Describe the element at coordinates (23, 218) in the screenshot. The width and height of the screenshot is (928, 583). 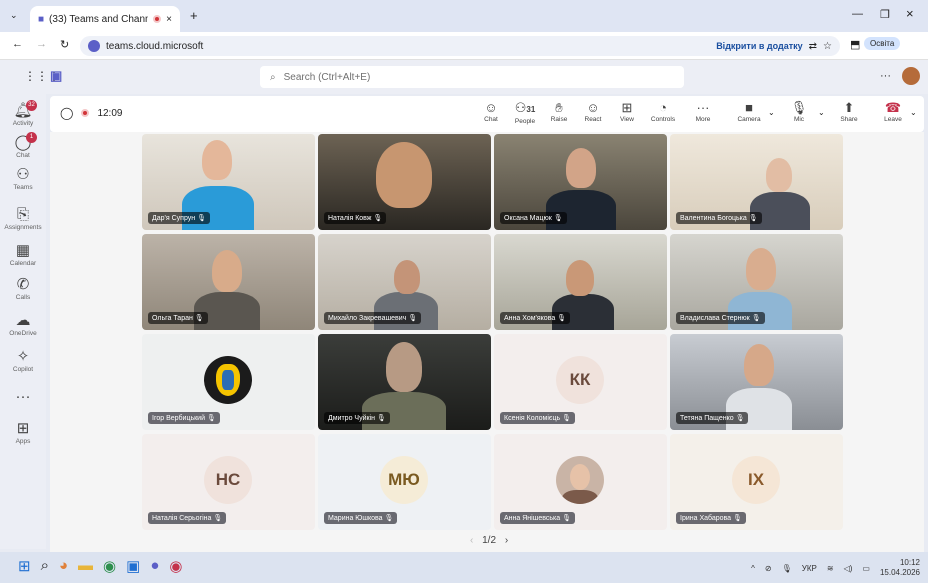
I see `rail-item-assignments: ⎘ Assignments` at that location.